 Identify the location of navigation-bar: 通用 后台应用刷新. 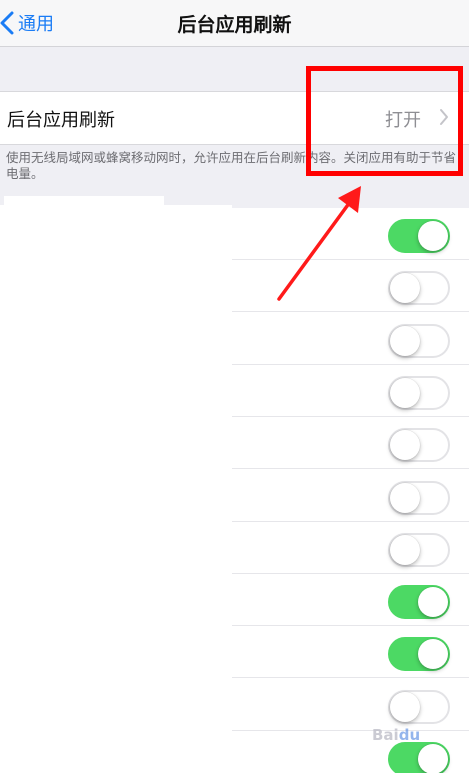
(234, 23).